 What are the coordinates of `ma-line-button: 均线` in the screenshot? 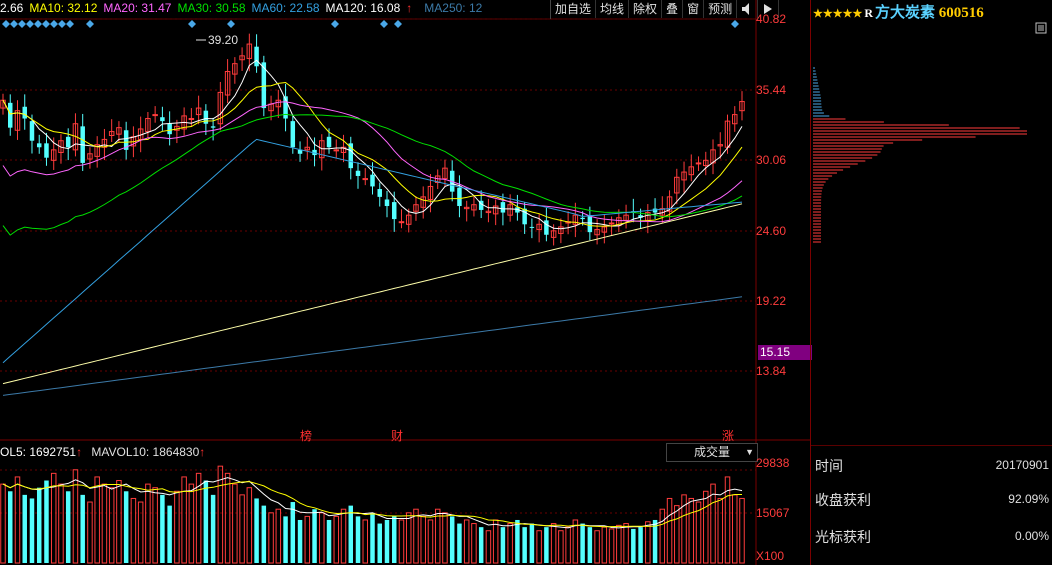 It's located at (613, 9).